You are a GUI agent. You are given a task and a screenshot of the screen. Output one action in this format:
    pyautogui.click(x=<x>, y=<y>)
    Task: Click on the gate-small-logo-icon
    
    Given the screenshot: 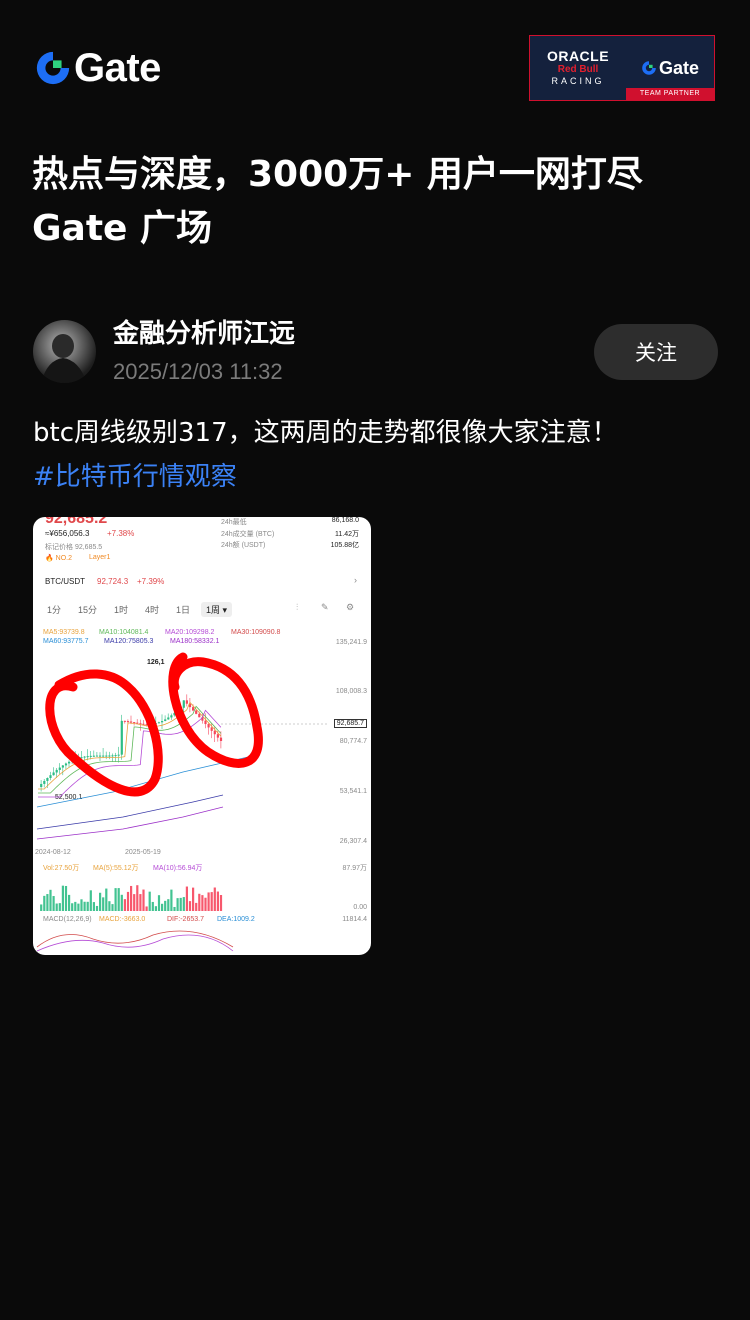 What is the action you would take?
    pyautogui.click(x=649, y=68)
    